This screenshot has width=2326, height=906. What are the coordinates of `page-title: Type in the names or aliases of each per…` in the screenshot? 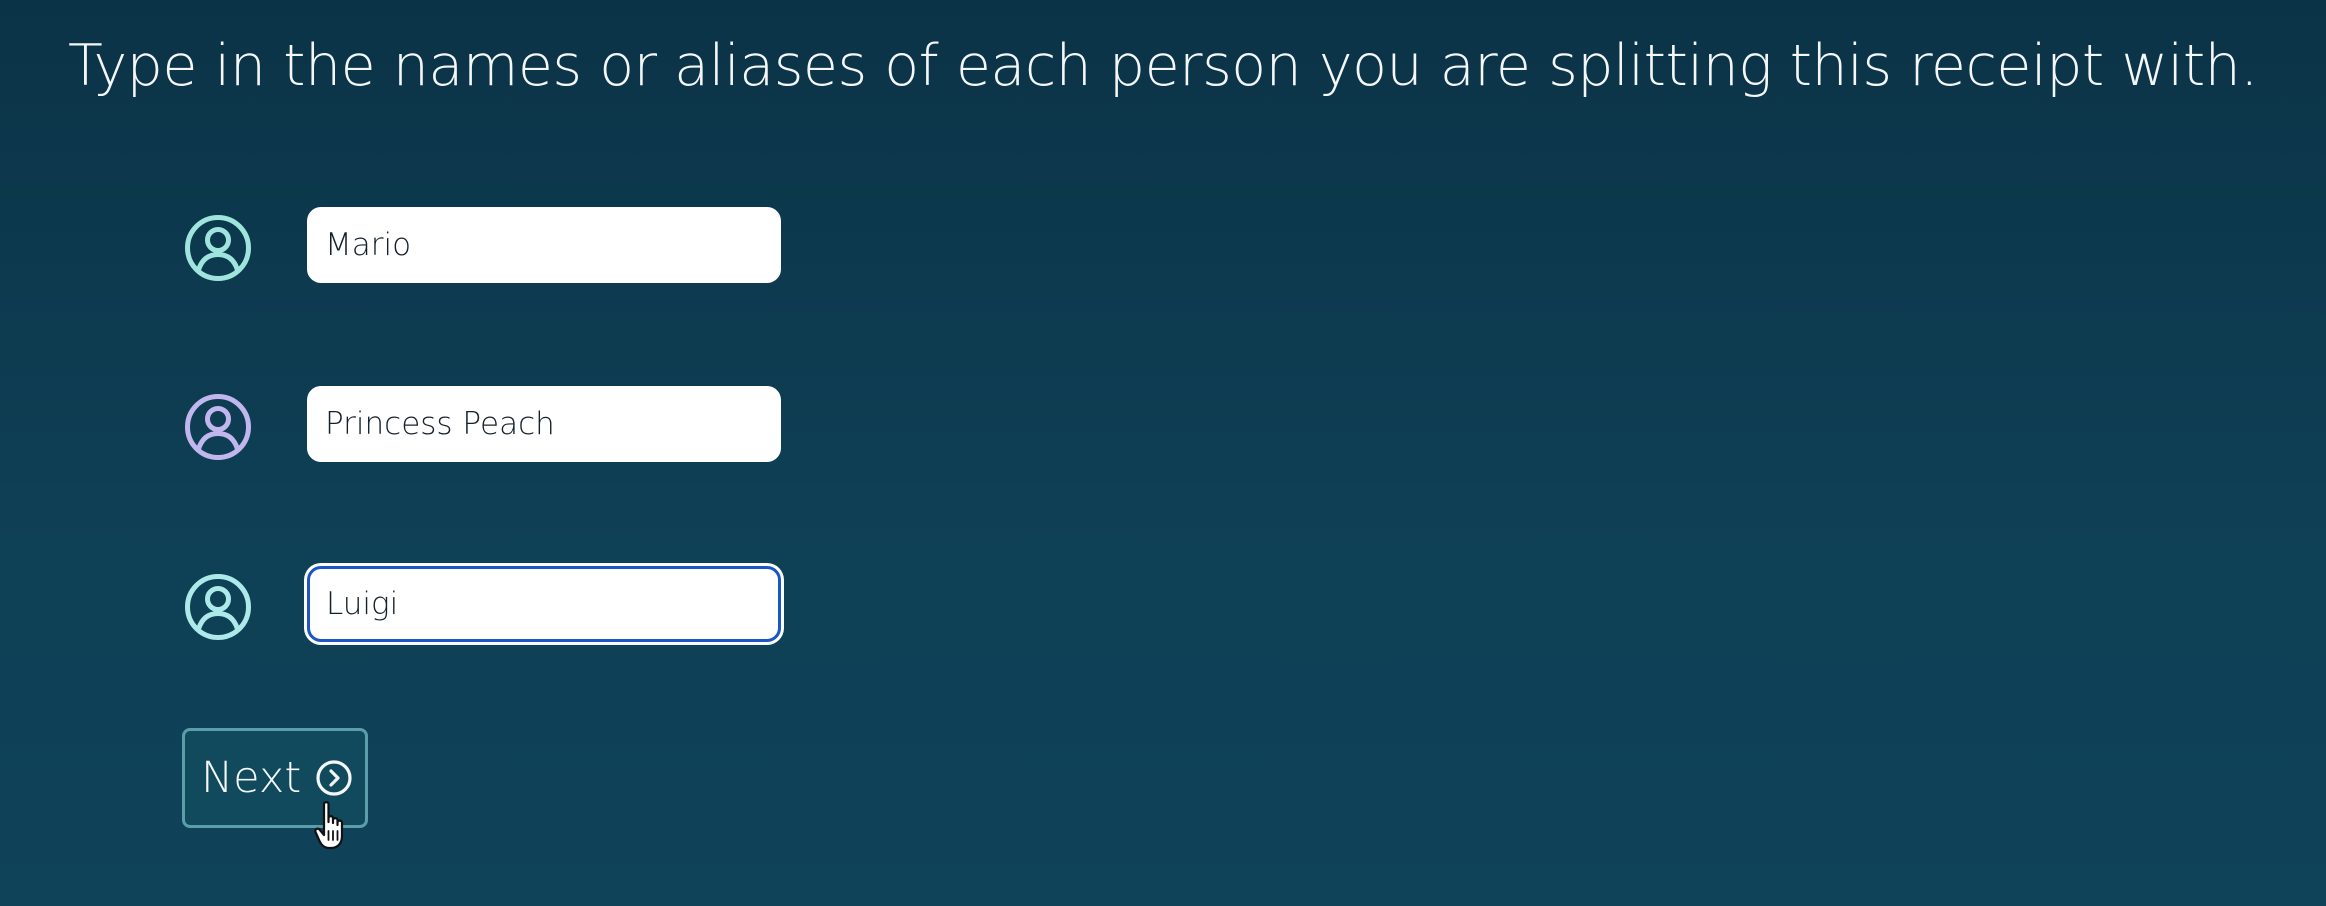 It's located at (1163, 66).